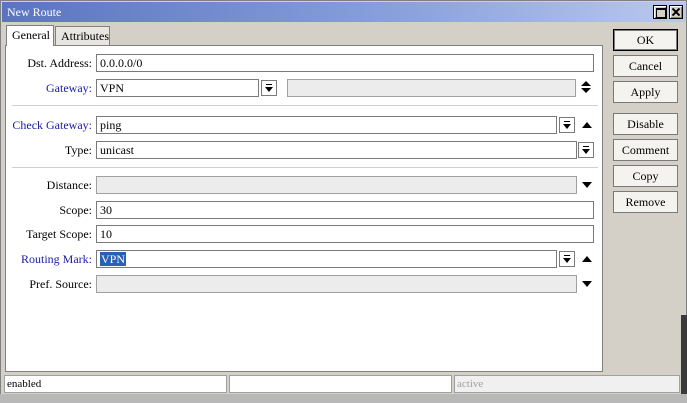 This screenshot has width=687, height=403. I want to click on gateway-label: Gateway:, so click(49, 88).